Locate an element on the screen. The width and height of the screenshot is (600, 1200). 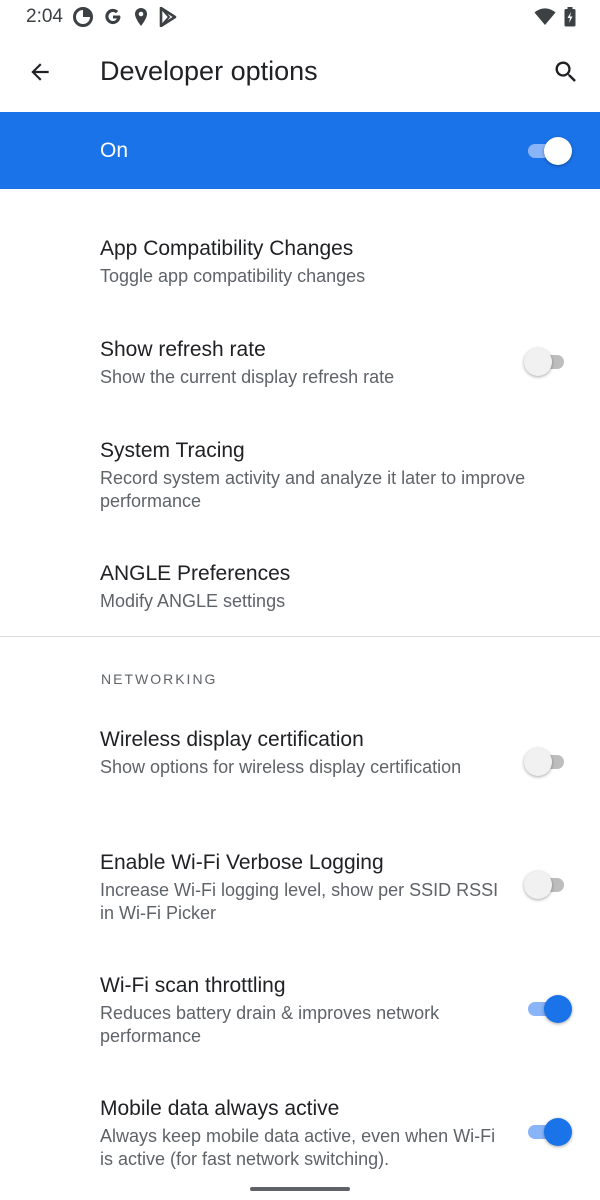
pref-title: Wireless display certification is located at coordinates (232, 739).